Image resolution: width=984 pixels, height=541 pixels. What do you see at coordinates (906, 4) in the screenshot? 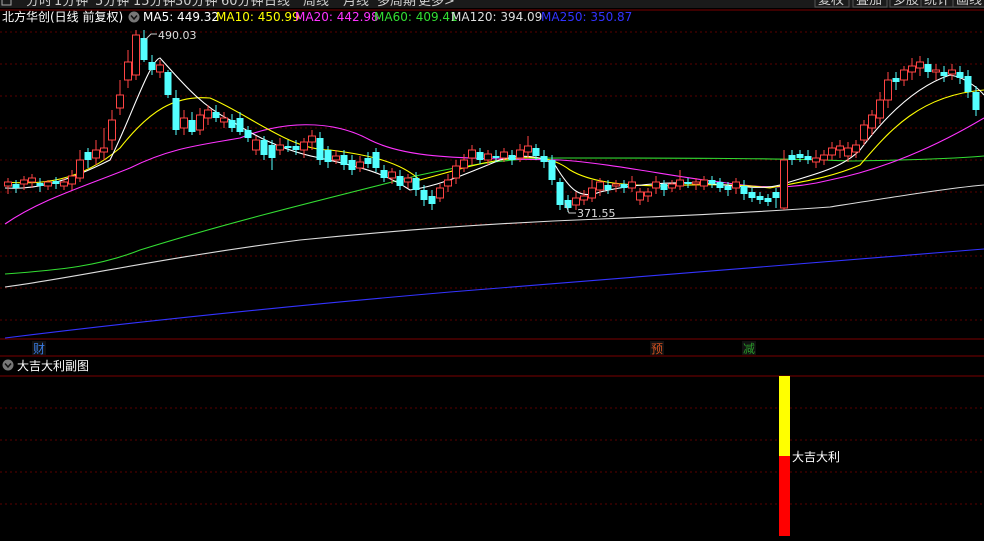
I see `toolbar-button-2: 多股` at bounding box center [906, 4].